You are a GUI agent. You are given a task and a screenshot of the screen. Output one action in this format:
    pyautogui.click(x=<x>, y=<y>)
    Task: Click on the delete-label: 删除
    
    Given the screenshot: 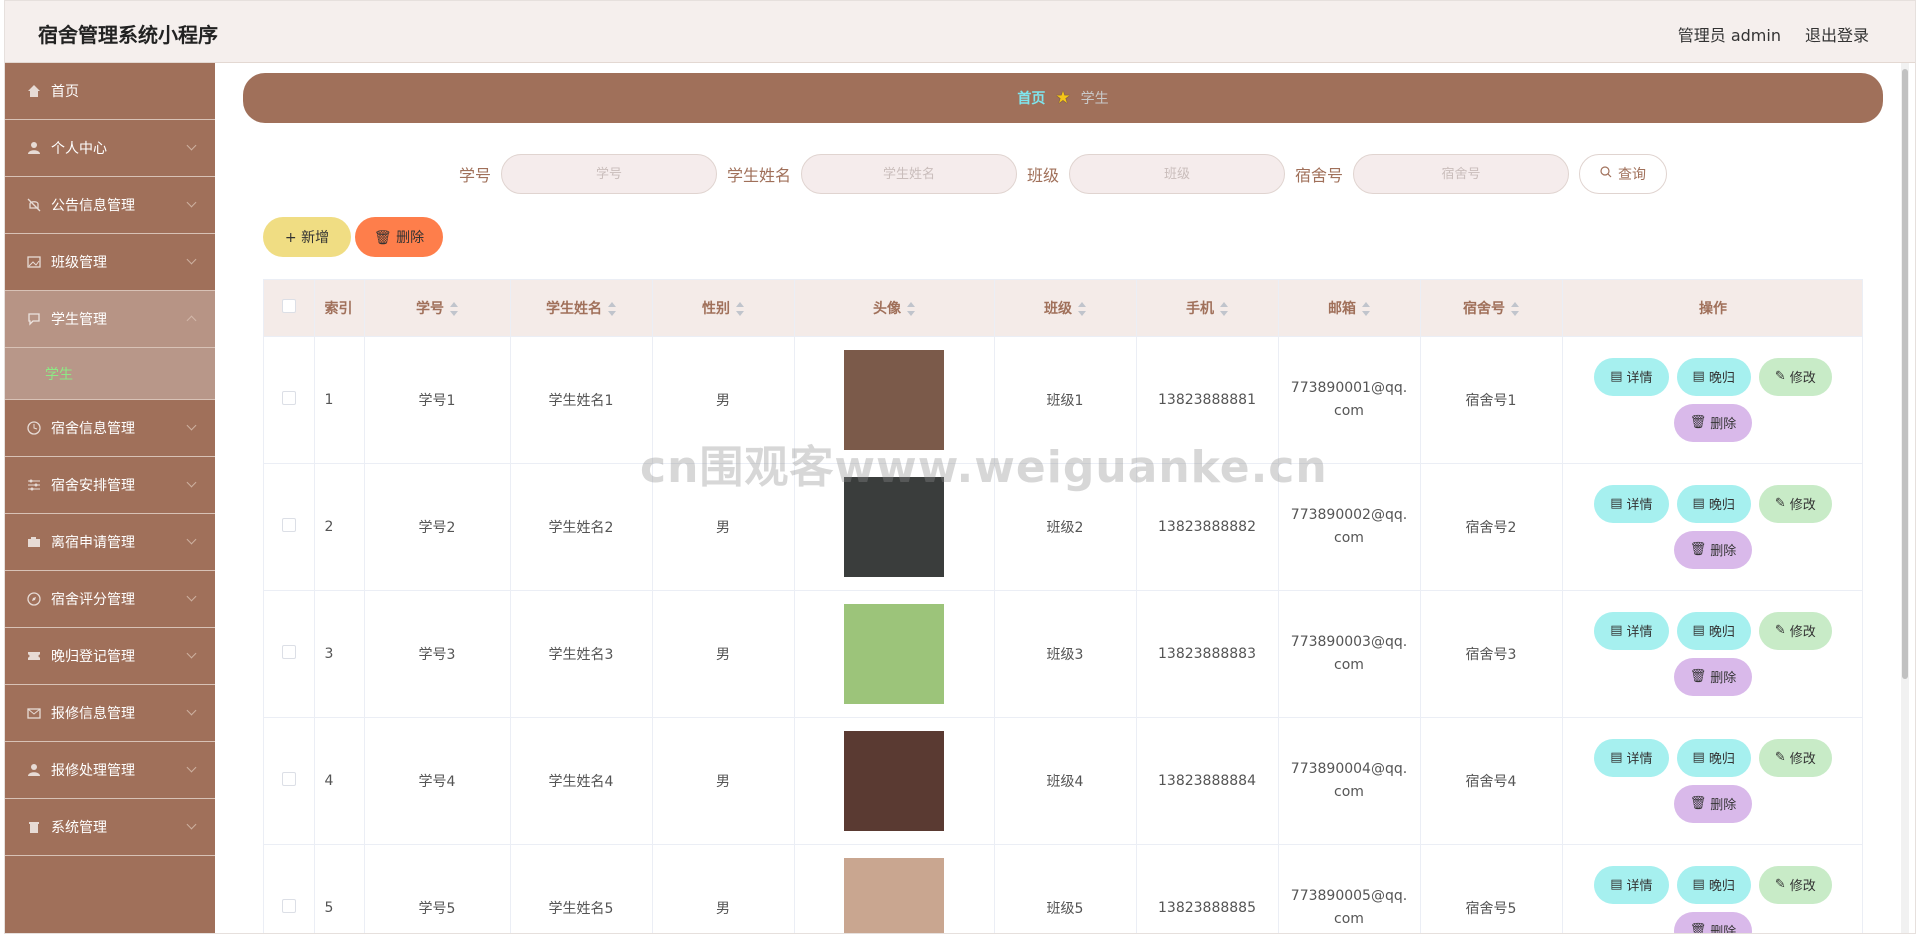 What is the action you would take?
    pyautogui.click(x=1723, y=551)
    